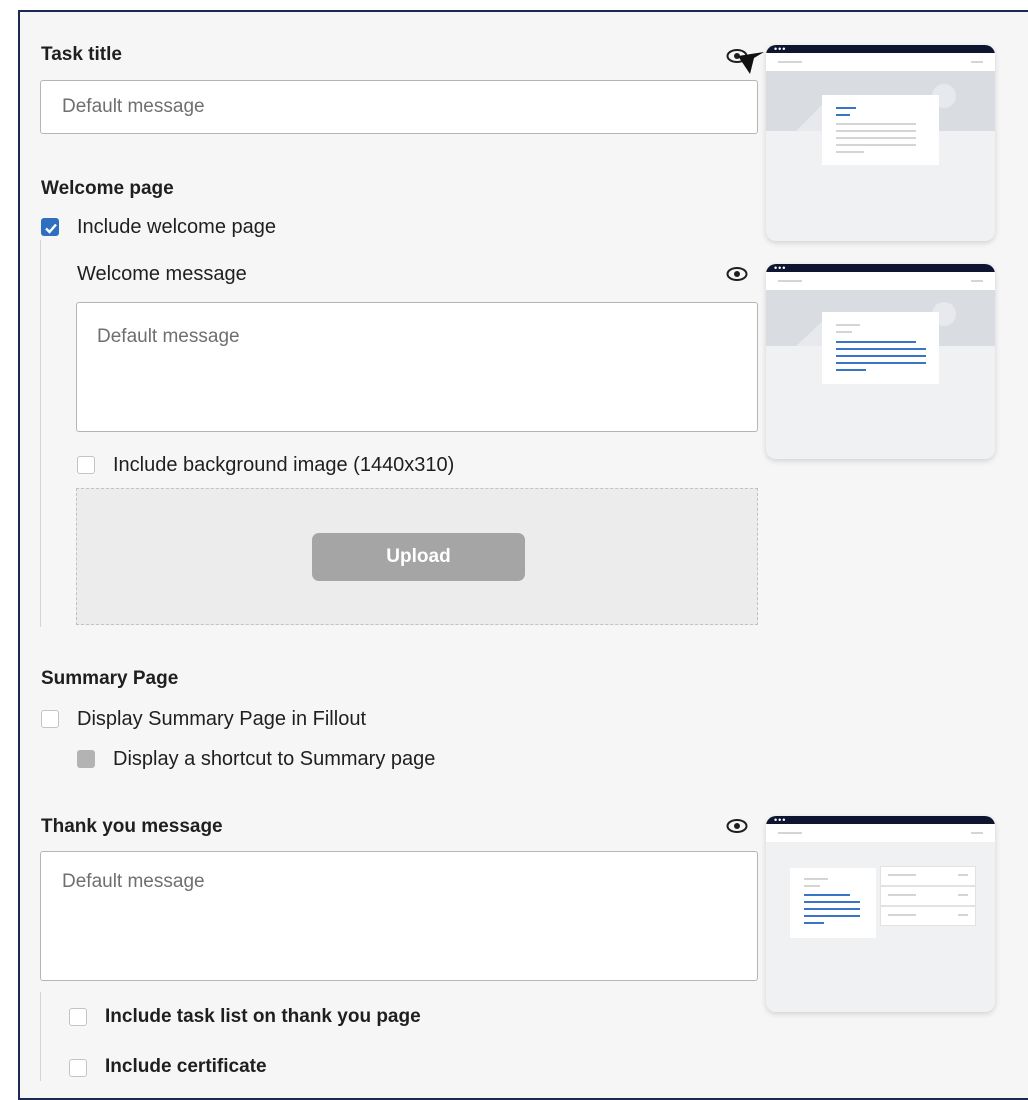  I want to click on bg-image-dropzone: Upload, so click(417, 556).